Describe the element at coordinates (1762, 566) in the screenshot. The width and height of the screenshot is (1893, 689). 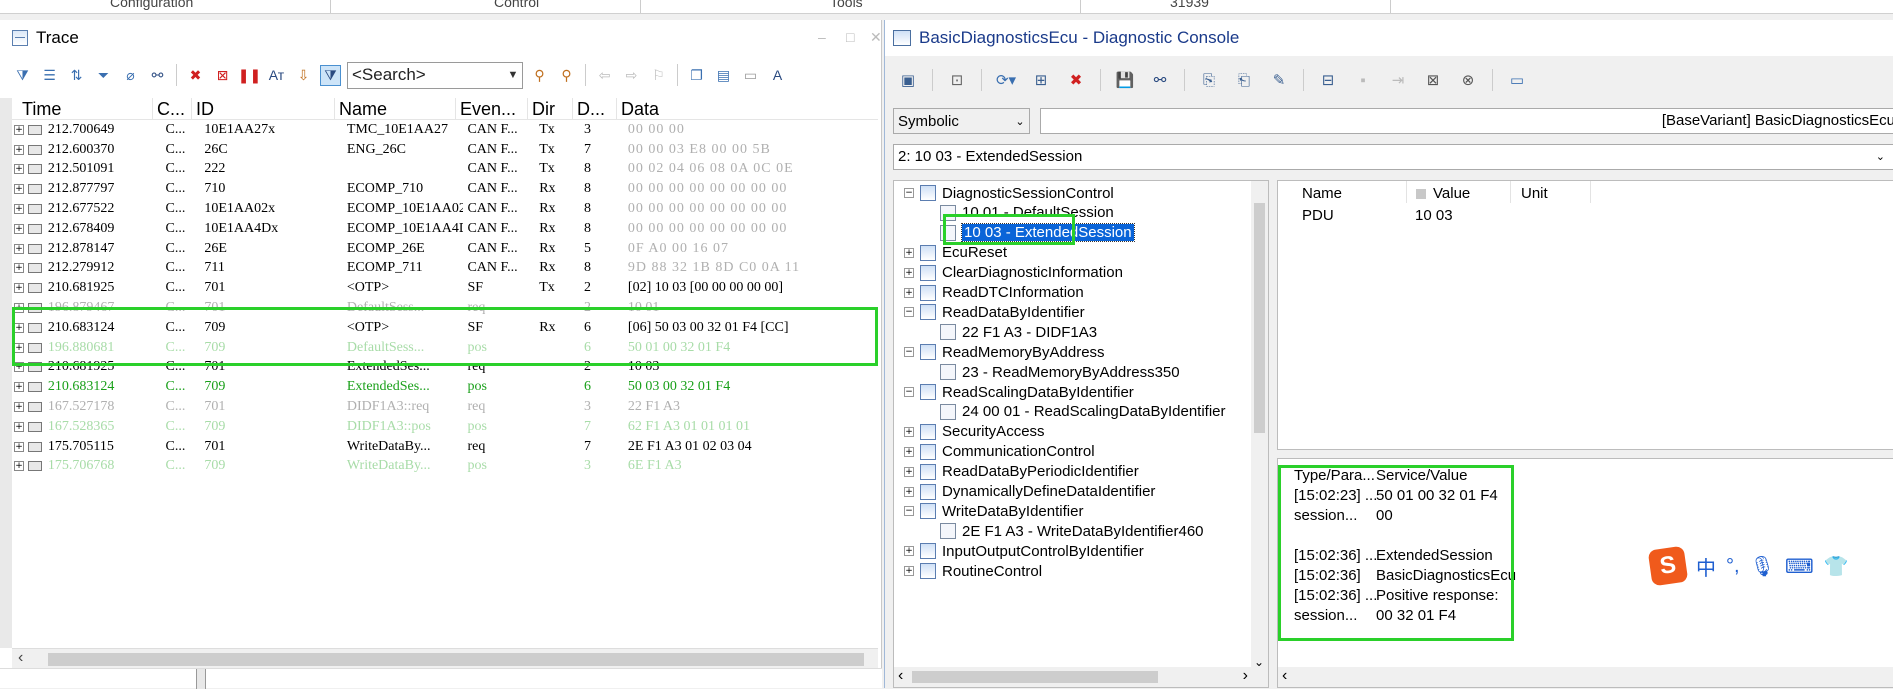
I see `microphone-icon: 🎙` at that location.